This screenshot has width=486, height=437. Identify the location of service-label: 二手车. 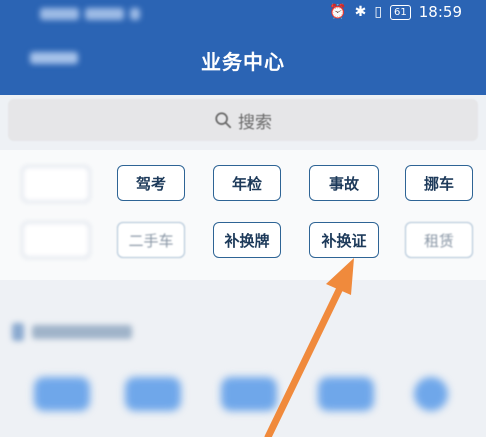
(151, 240).